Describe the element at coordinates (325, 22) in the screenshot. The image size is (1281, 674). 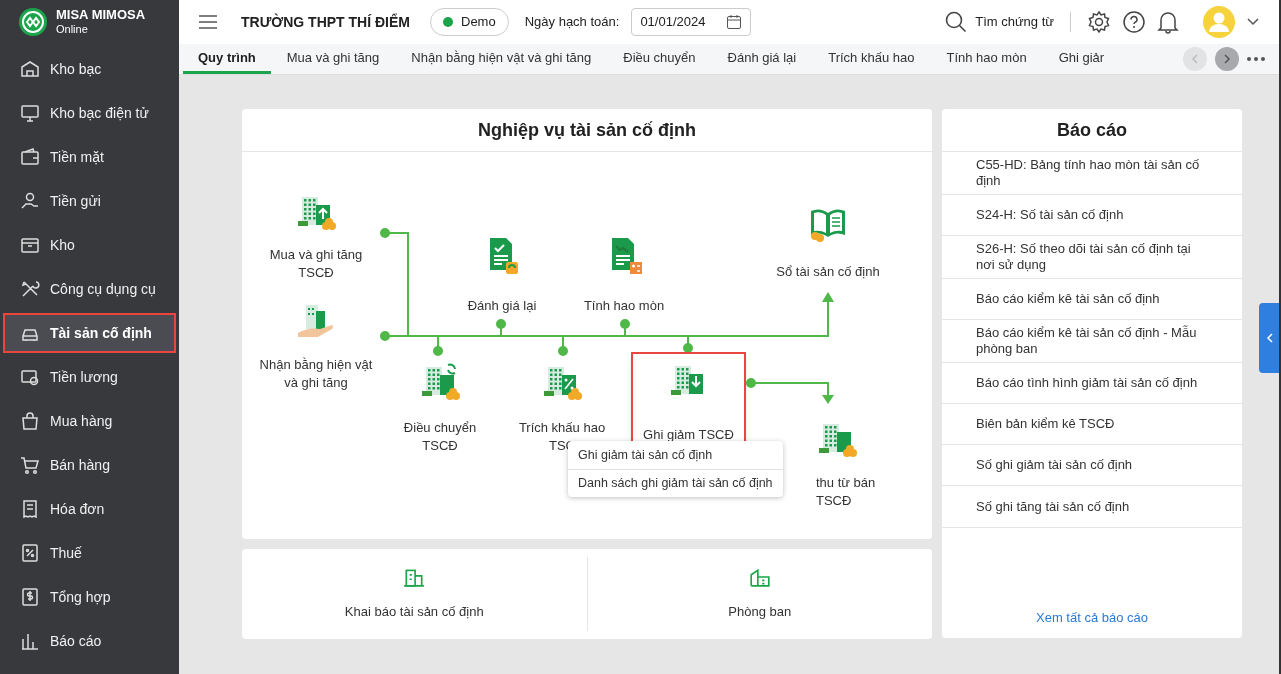
I see `school-name: TRƯỜNG THPT THÍ ĐIỂM` at that location.